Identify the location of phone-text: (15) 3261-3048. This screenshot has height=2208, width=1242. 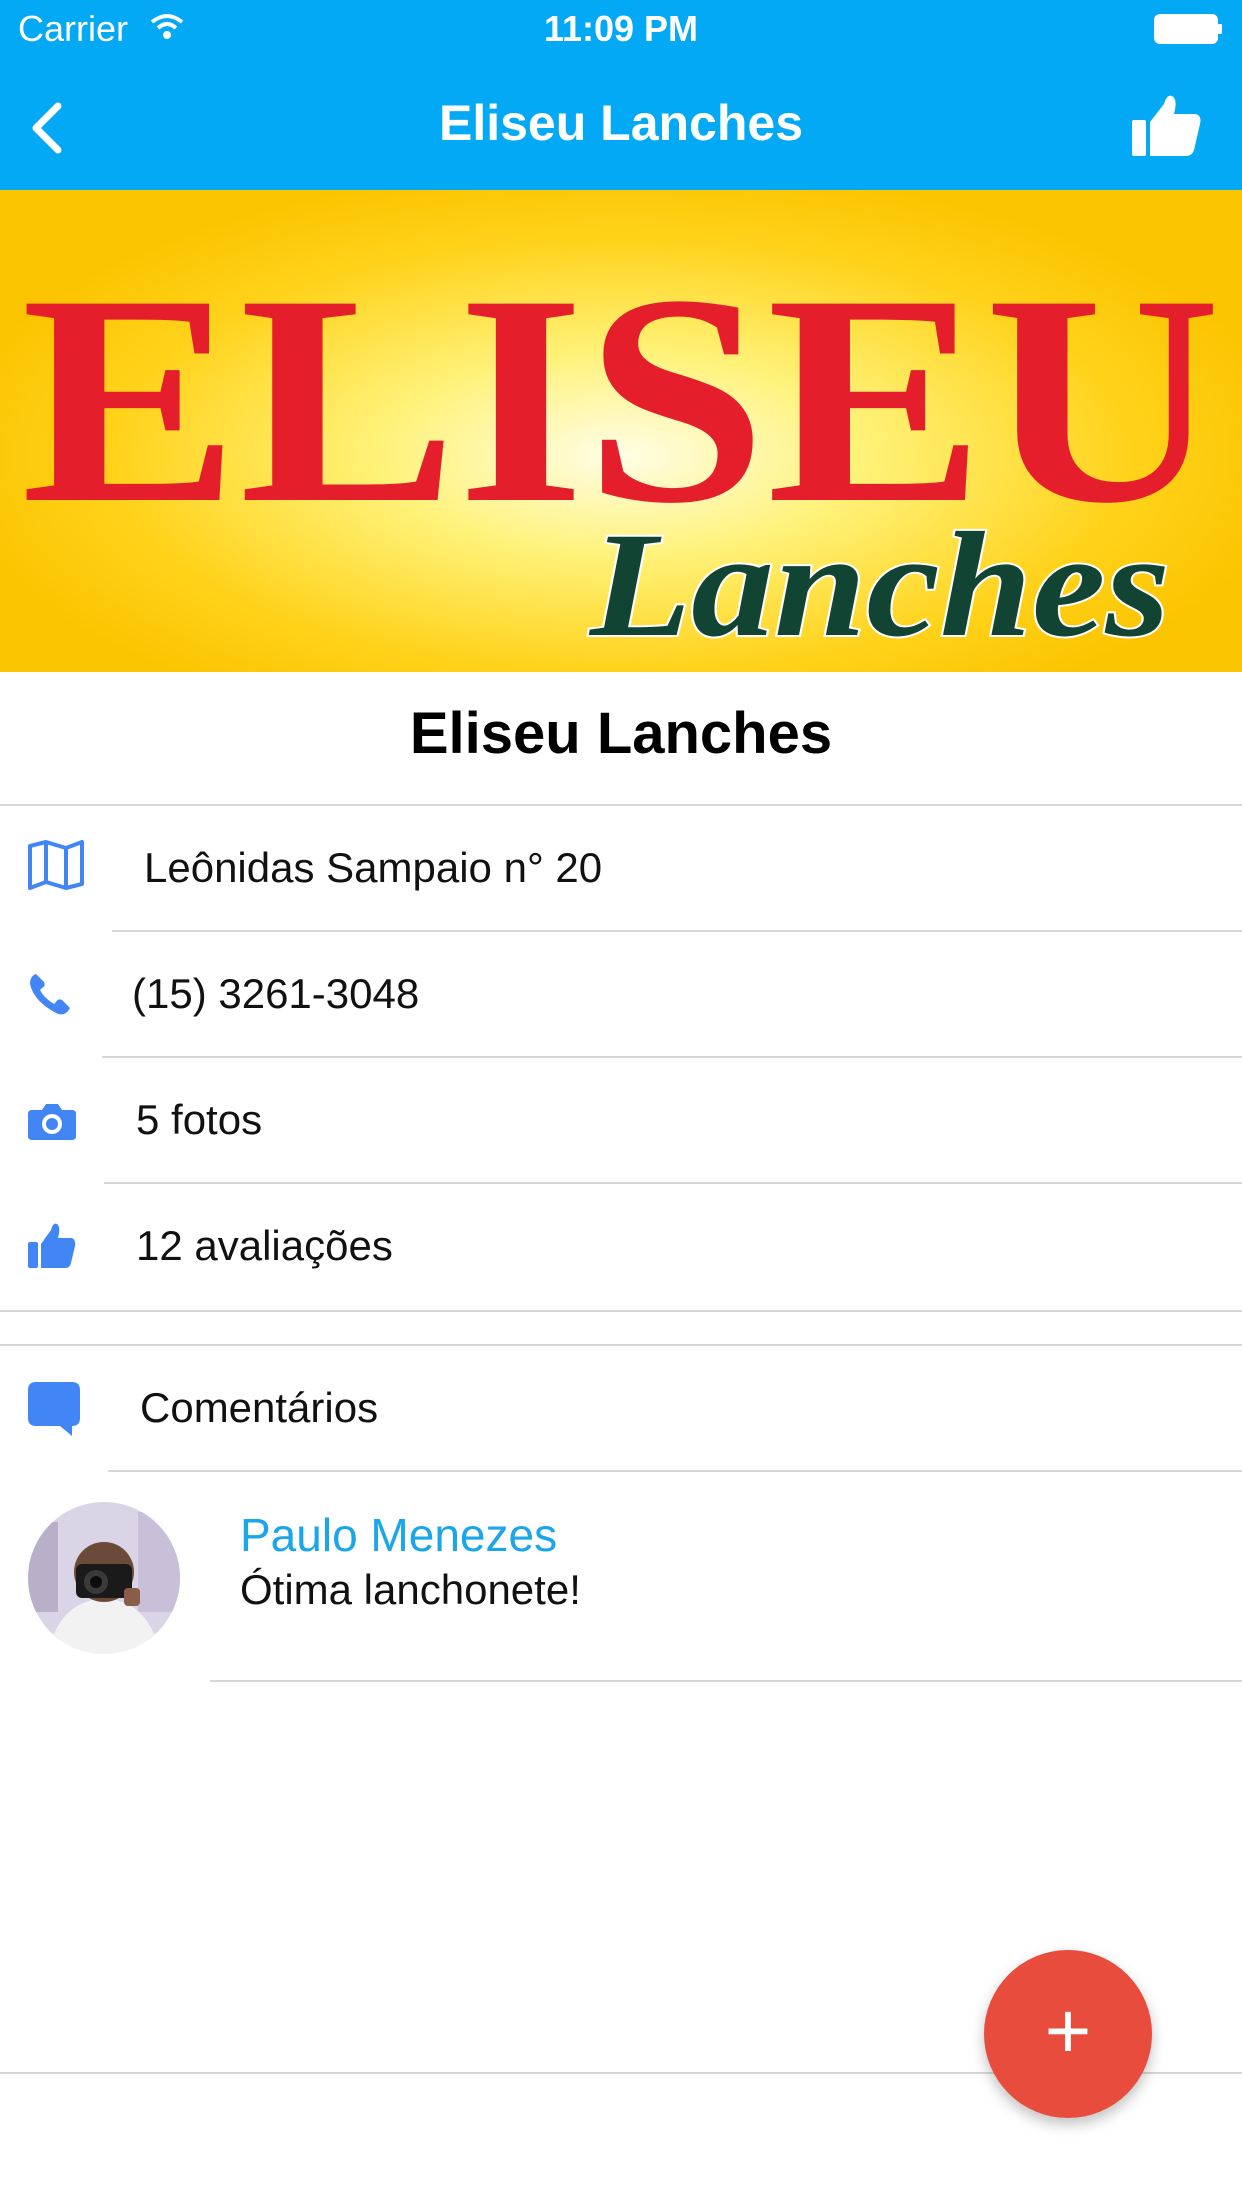
(276, 993).